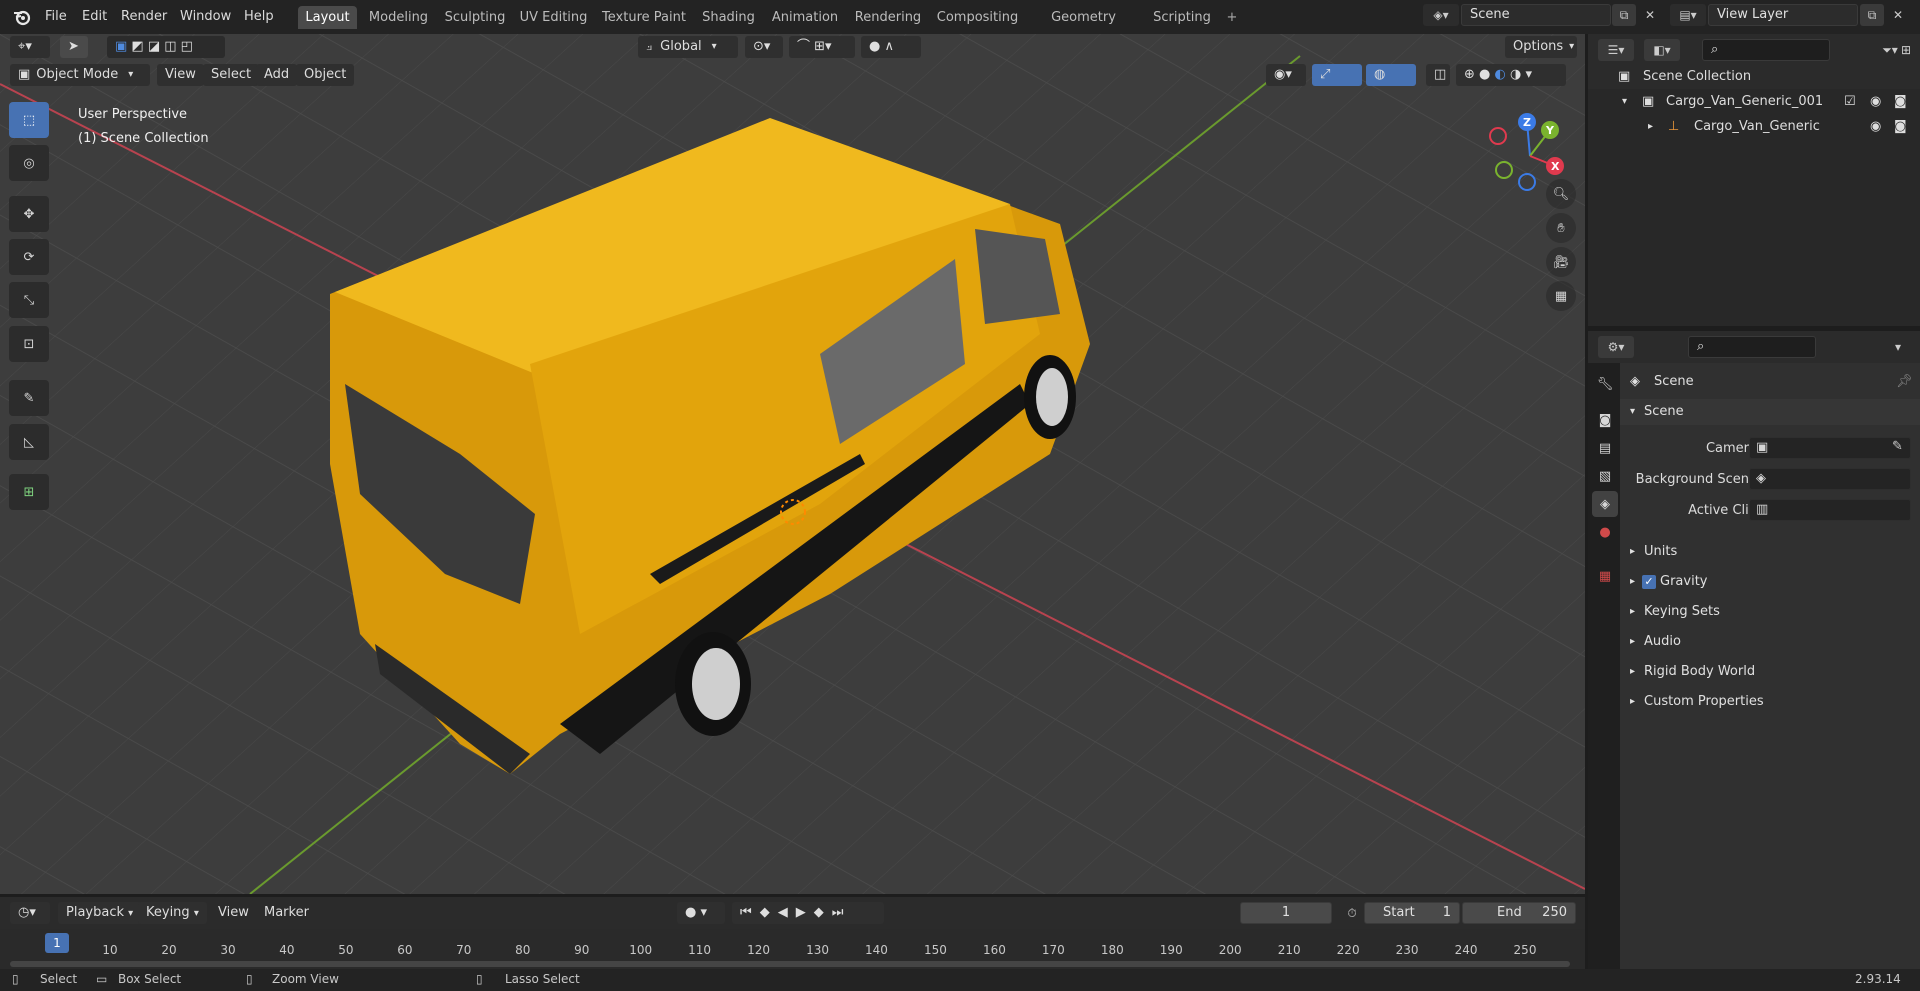 This screenshot has height=991, width=1920. What do you see at coordinates (166, 47) in the screenshot?
I see `selection-mode-buttons: ▣ ◩ ◪ ◫ ◰` at bounding box center [166, 47].